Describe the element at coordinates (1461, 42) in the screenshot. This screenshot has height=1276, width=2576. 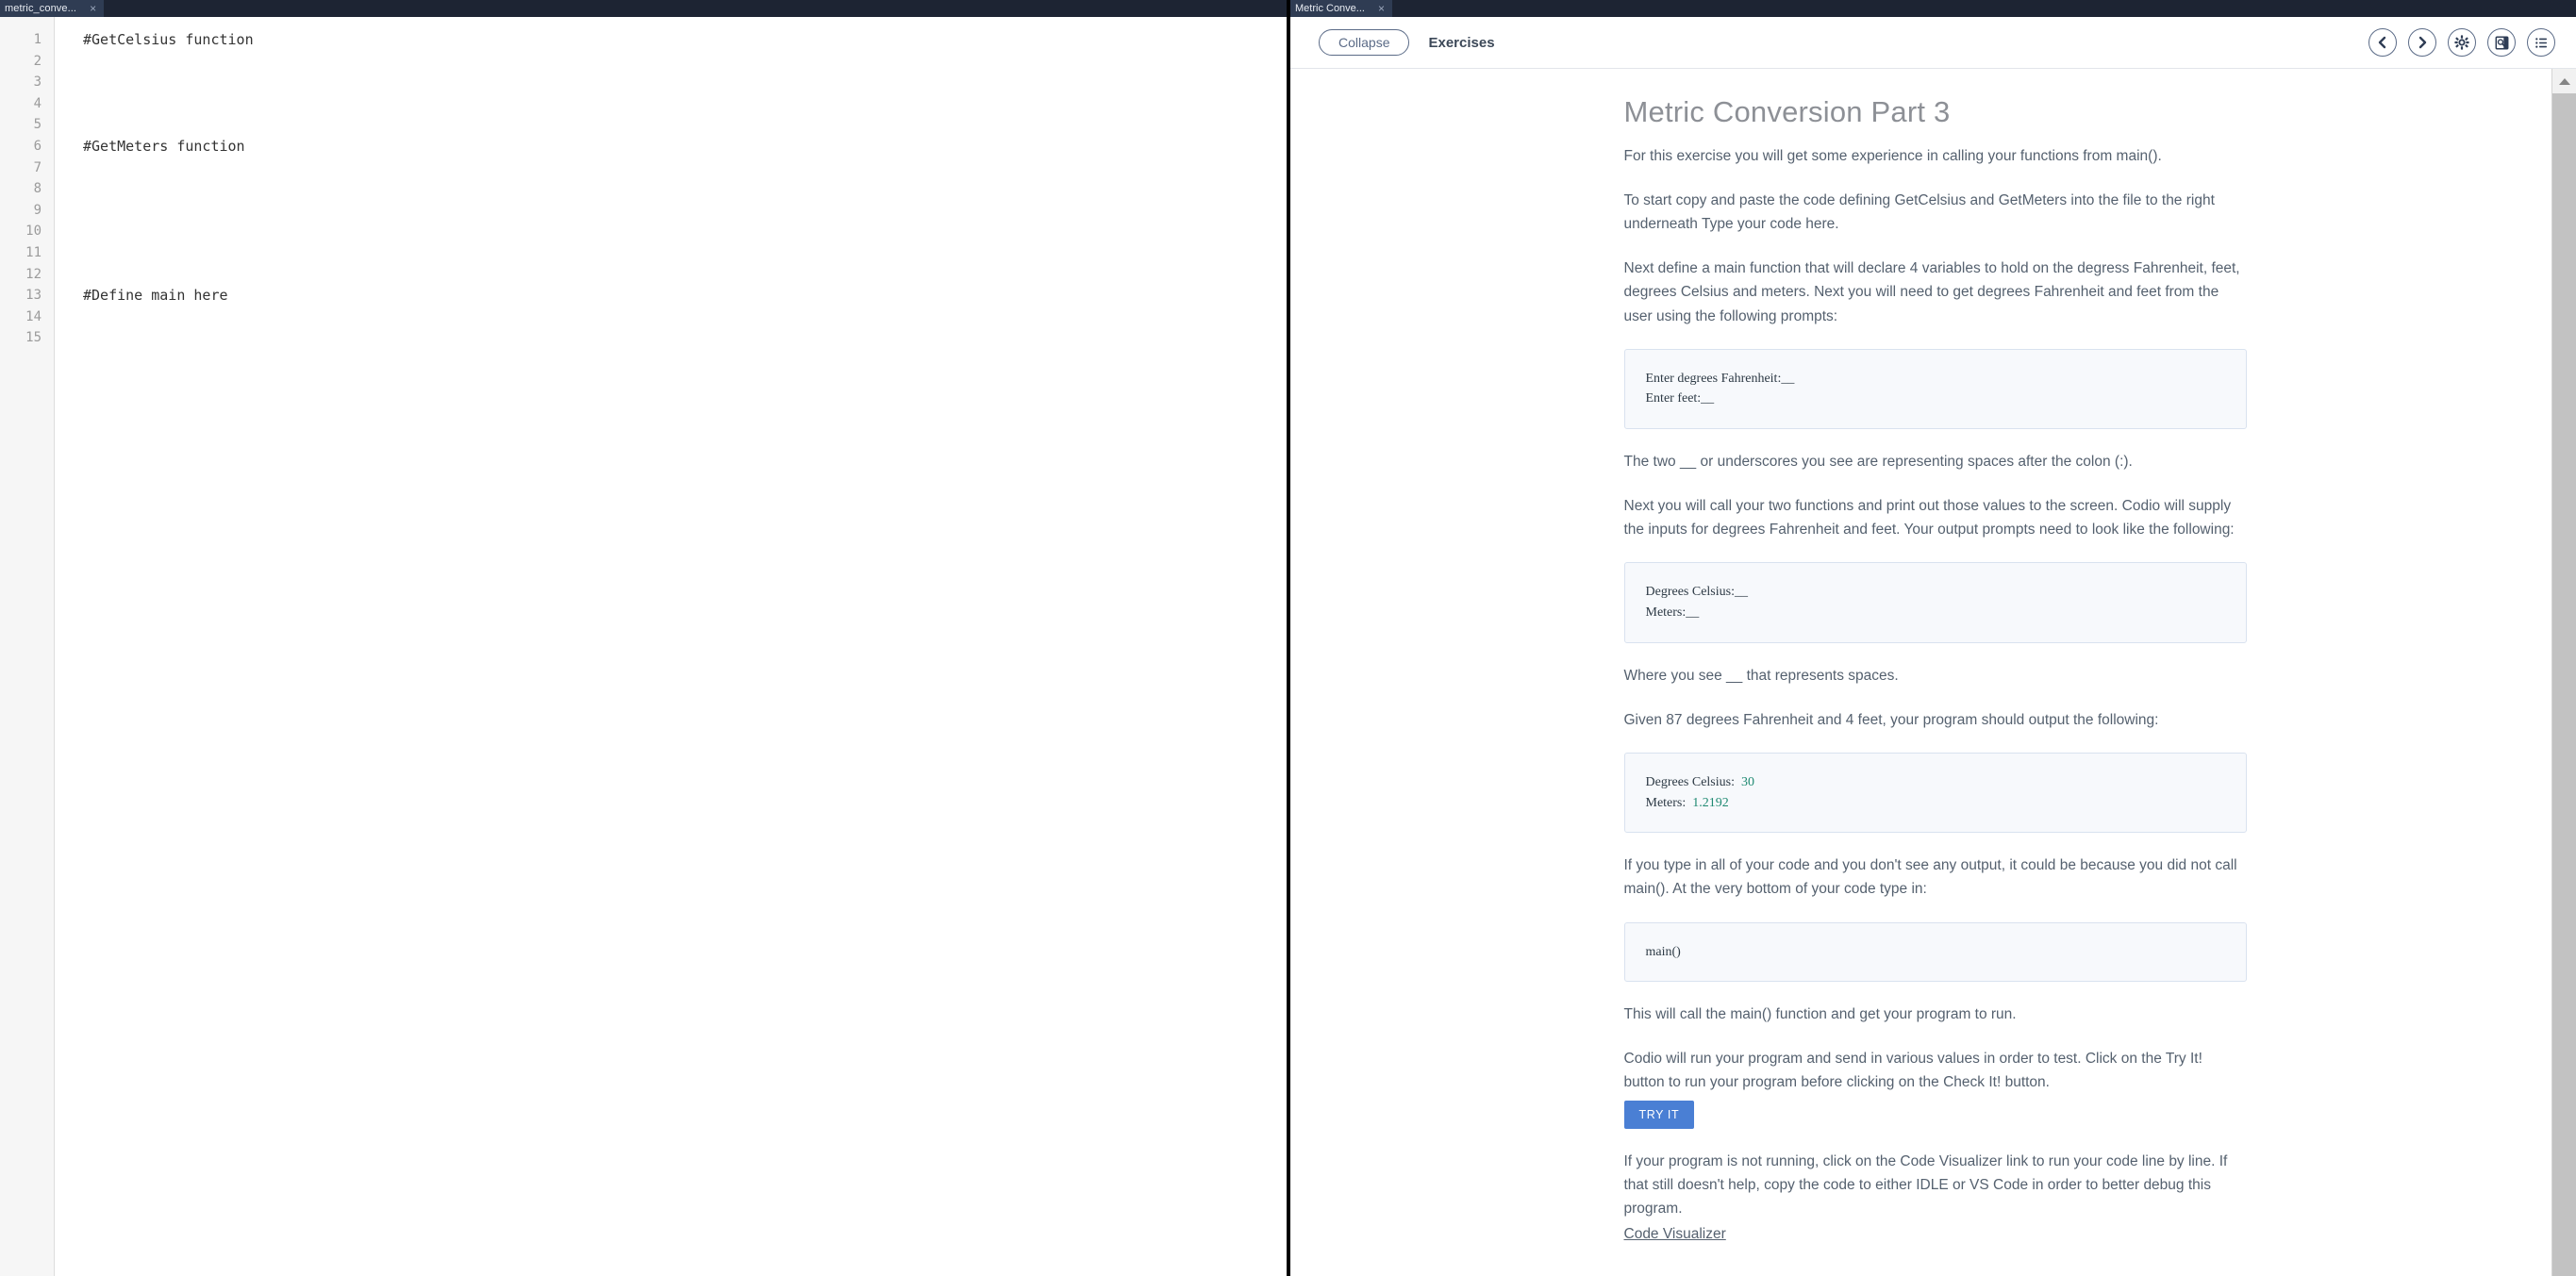
I see `guide-toolbar-title: Exercises` at that location.